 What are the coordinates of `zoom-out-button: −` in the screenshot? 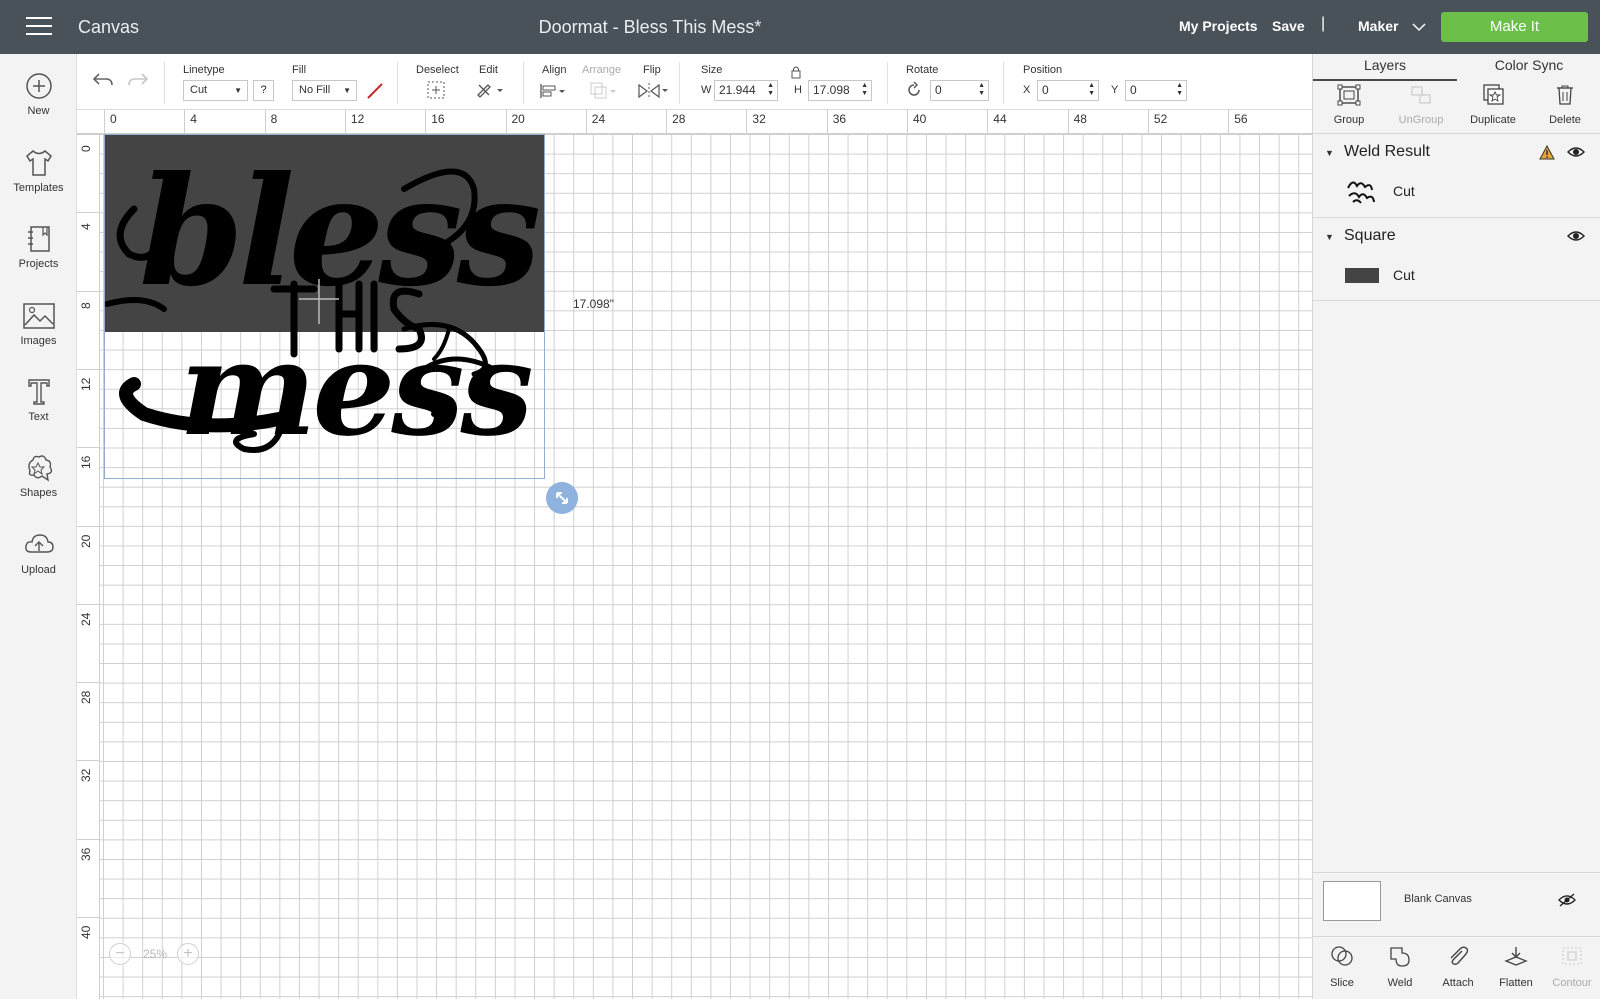 It's located at (120, 954).